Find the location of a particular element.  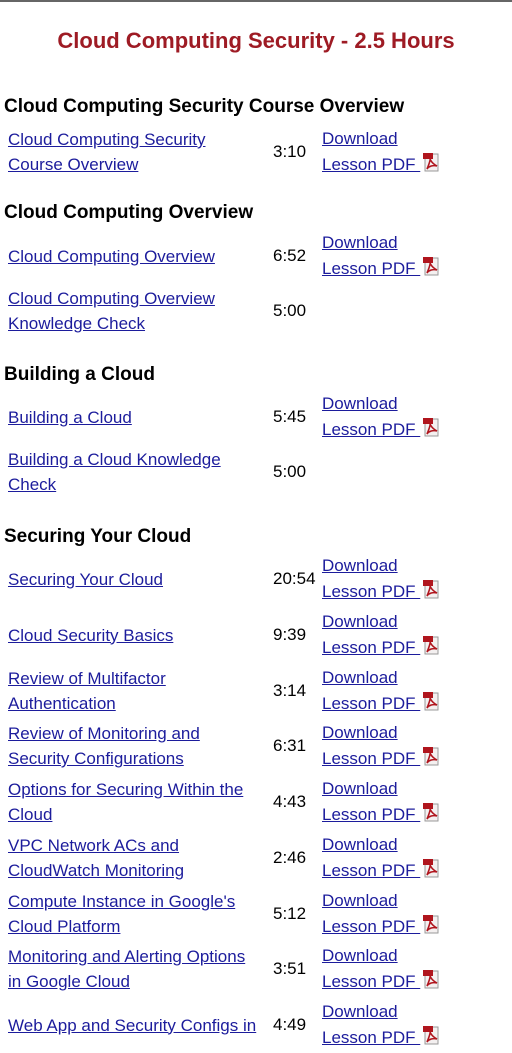

lesson-duration: 6:31 is located at coordinates (290, 745).